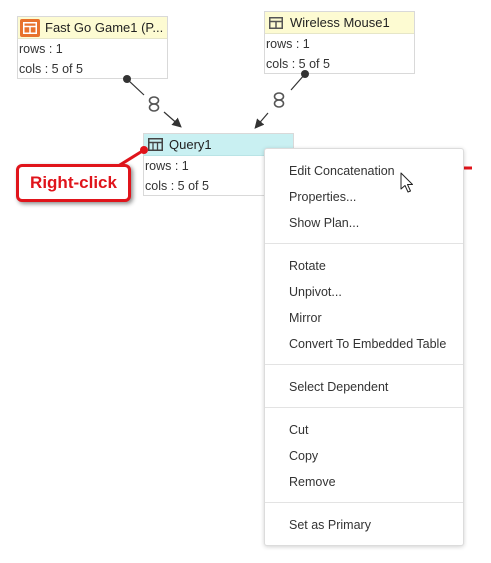 The height and width of the screenshot is (563, 491). What do you see at coordinates (276, 22) in the screenshot?
I see `table-grid-icon` at bounding box center [276, 22].